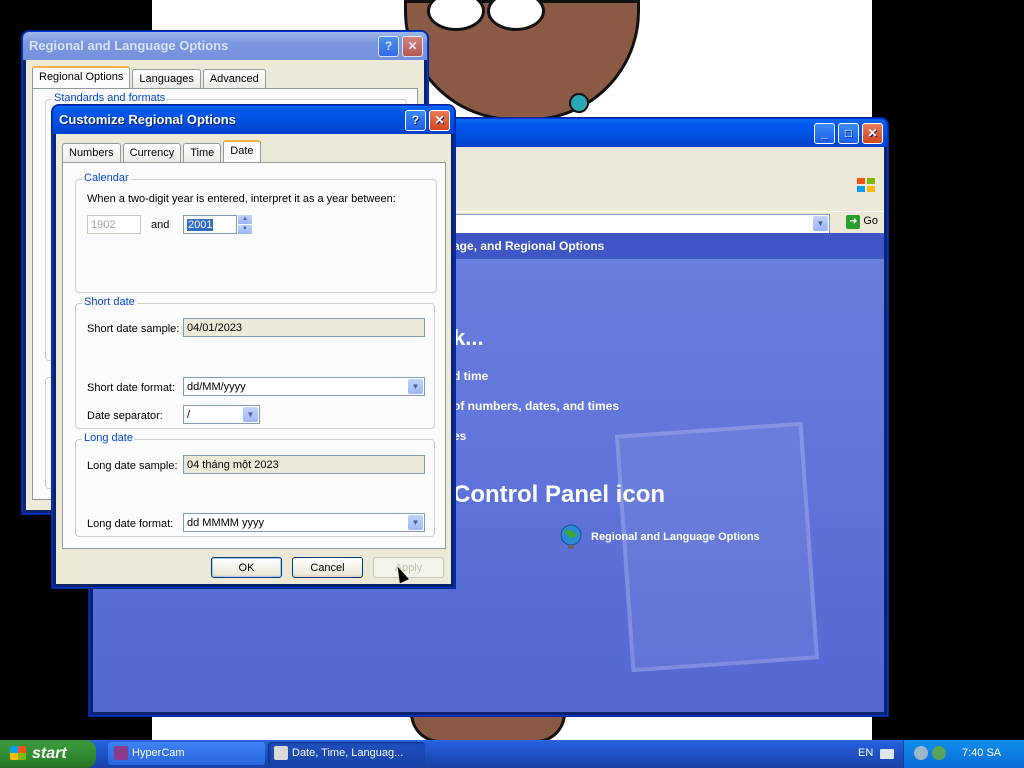  I want to click on cp-icon-heading: Control Panel icon, so click(559, 494).